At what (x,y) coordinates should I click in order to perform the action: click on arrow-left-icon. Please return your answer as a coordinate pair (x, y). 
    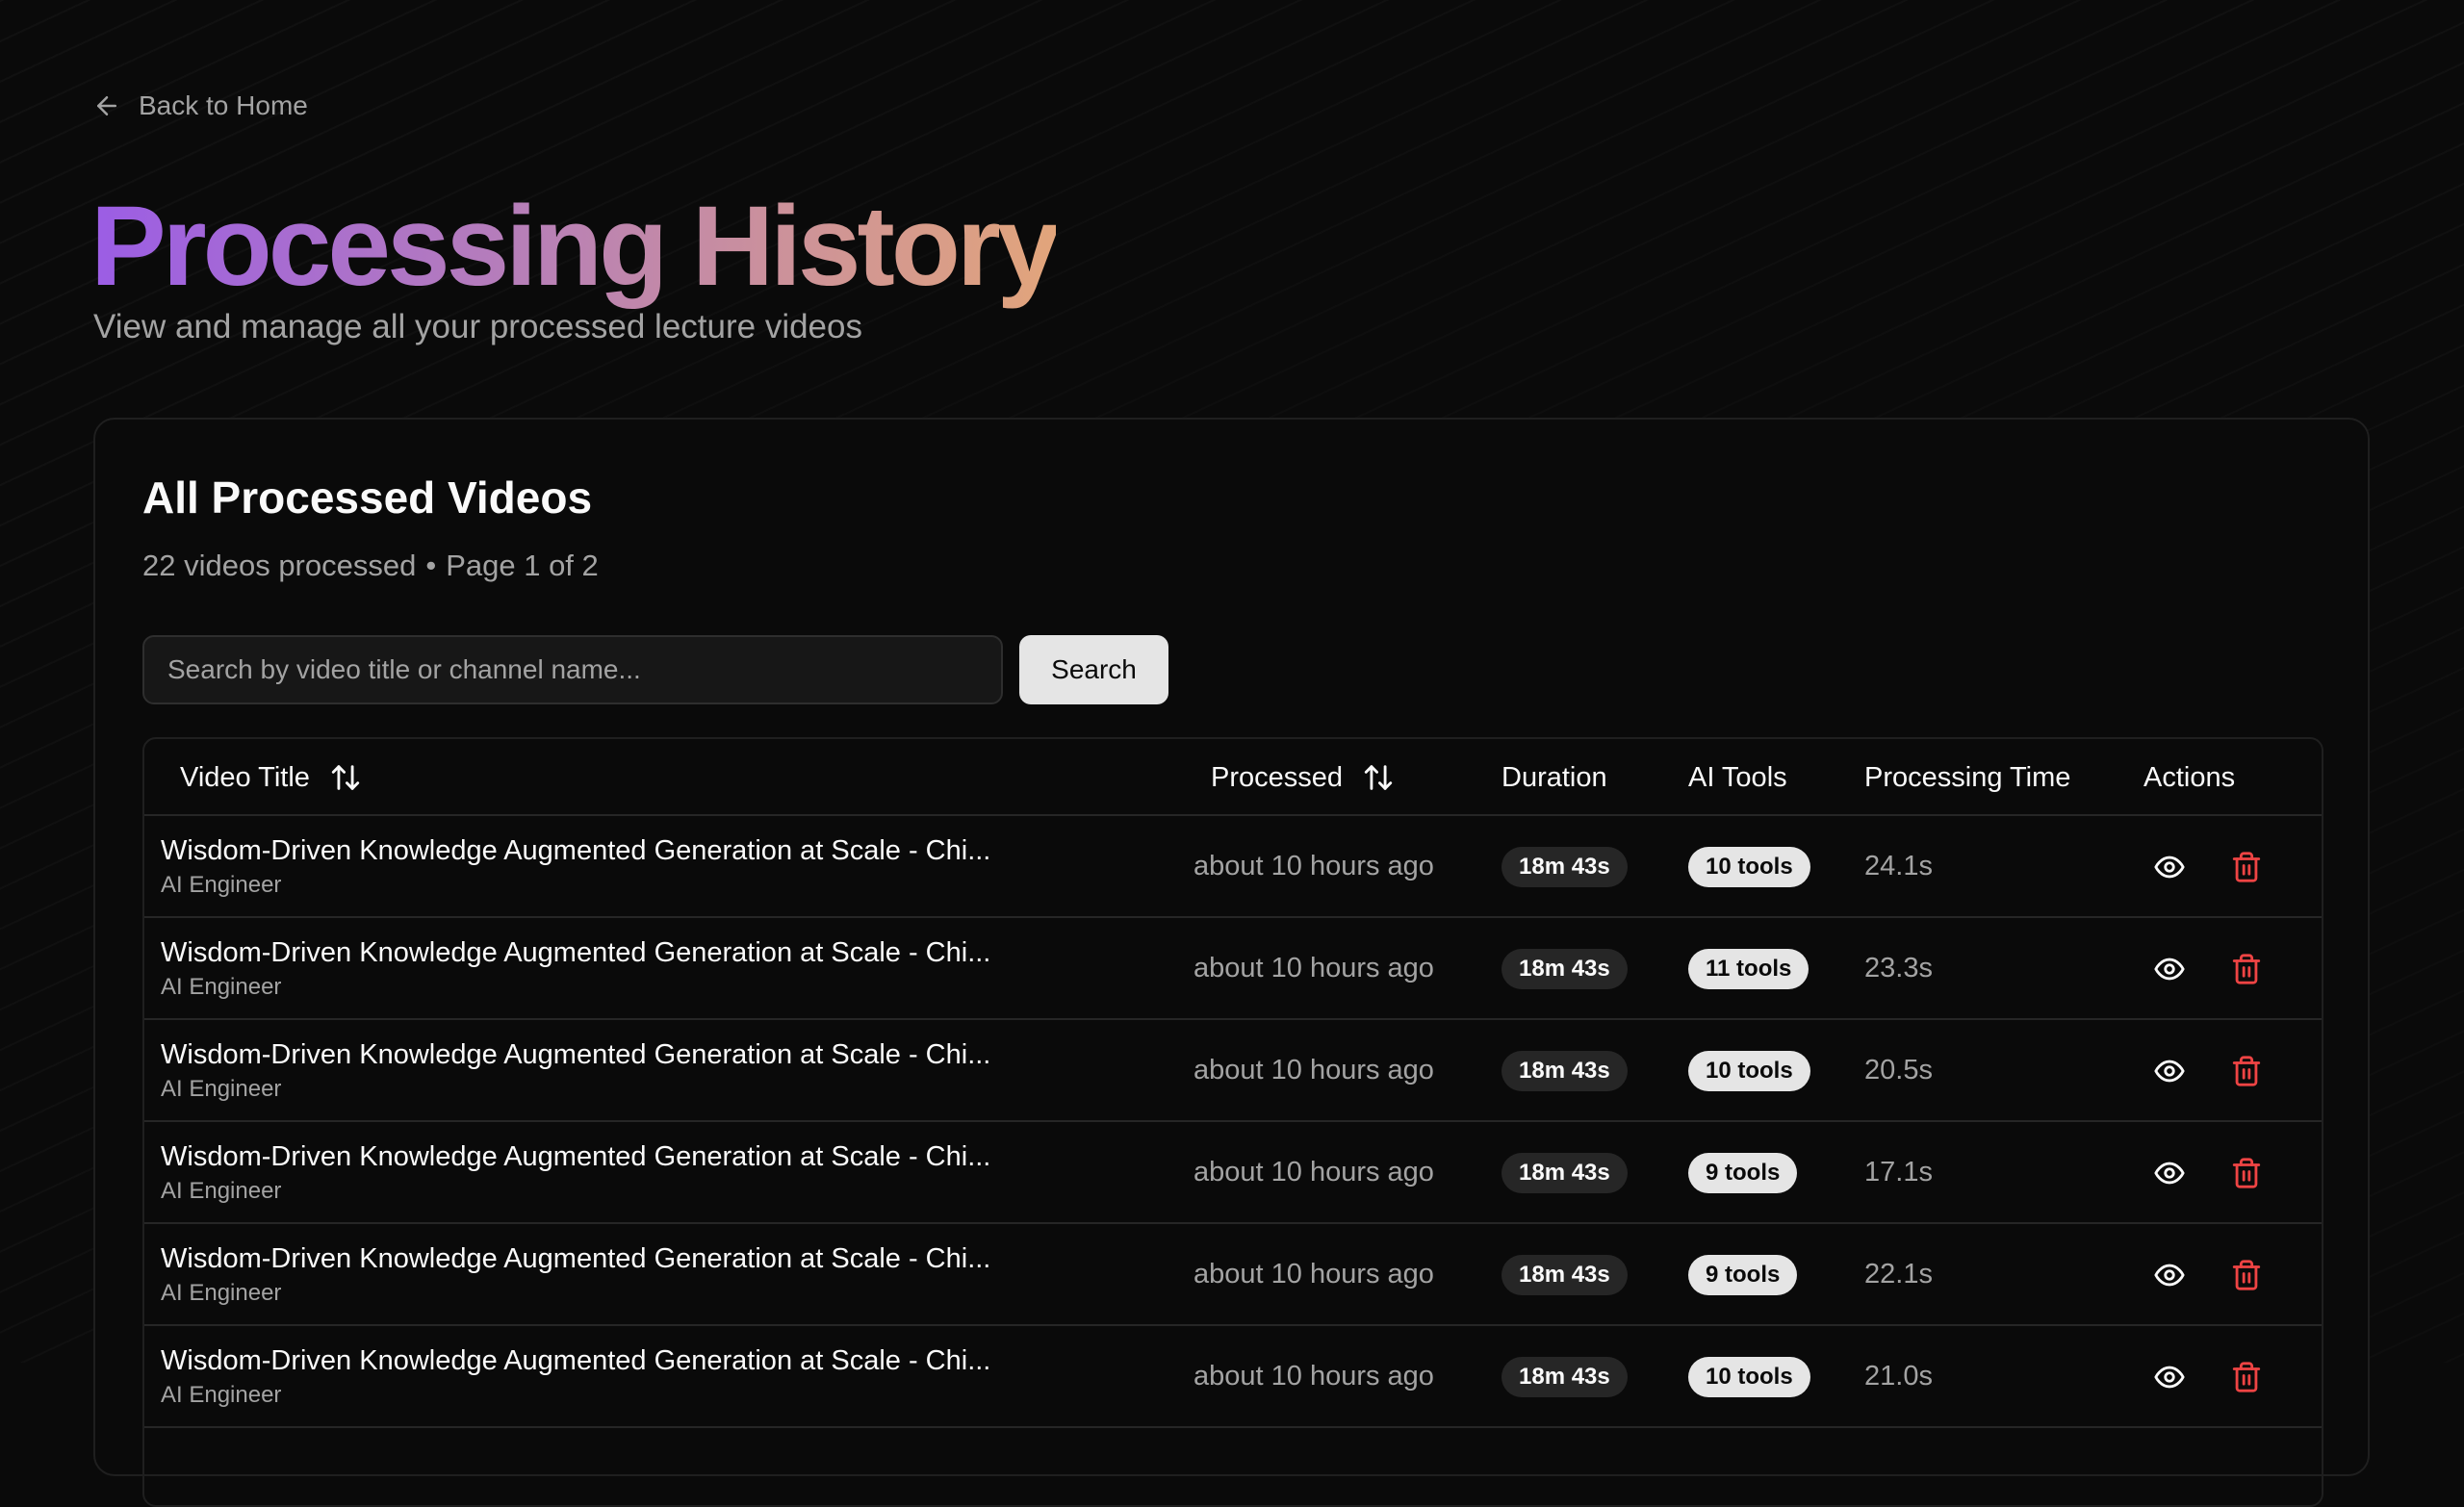
    Looking at the image, I should click on (106, 105).